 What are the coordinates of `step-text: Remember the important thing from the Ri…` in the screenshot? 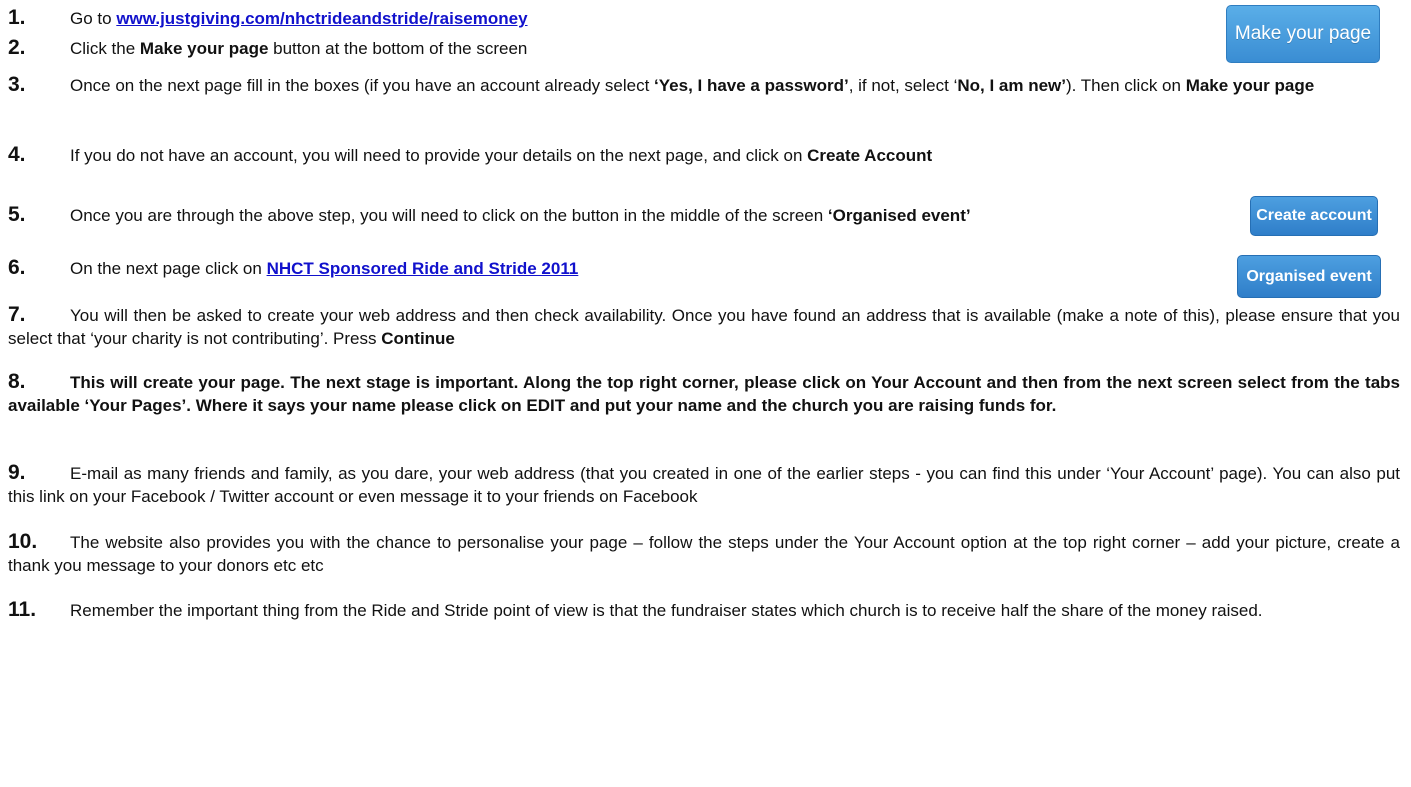 It's located at (666, 610).